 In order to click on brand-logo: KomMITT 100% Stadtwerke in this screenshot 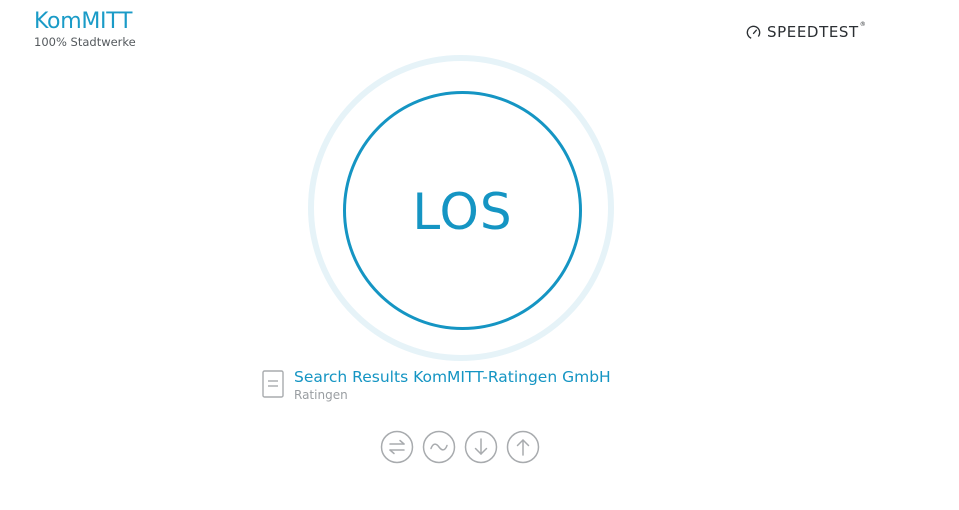, I will do `click(85, 29)`.